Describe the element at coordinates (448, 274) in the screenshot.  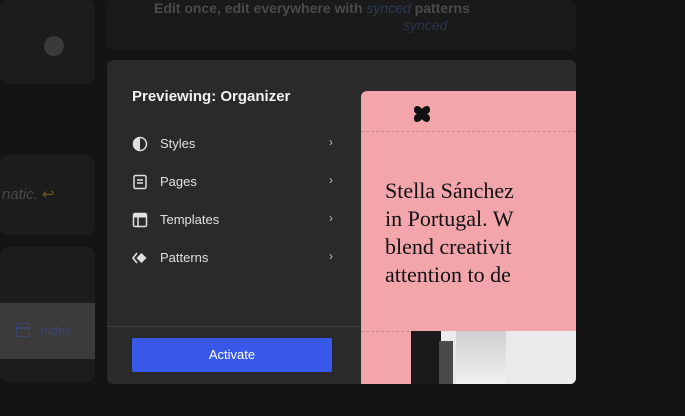
I see `preview-line: attention to de` at that location.